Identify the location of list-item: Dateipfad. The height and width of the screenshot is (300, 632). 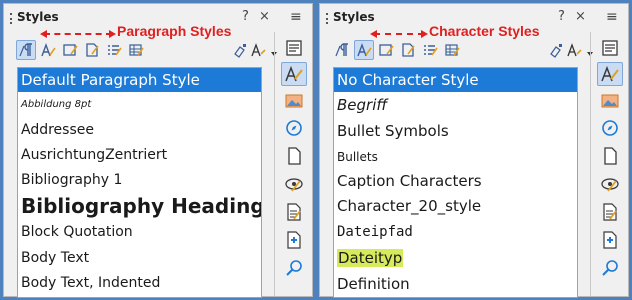
(455, 232).